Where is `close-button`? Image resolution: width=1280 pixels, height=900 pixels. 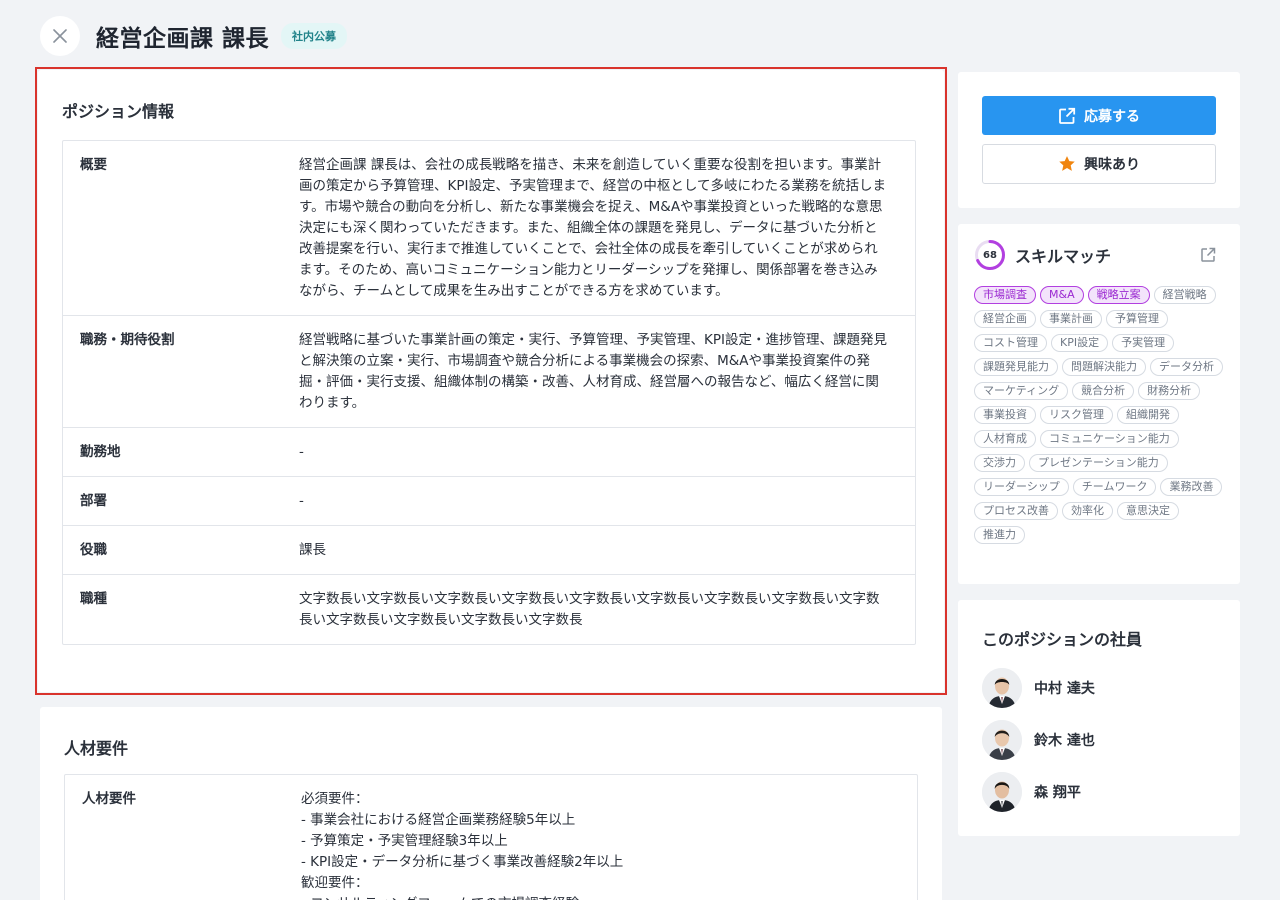
close-button is located at coordinates (60, 36).